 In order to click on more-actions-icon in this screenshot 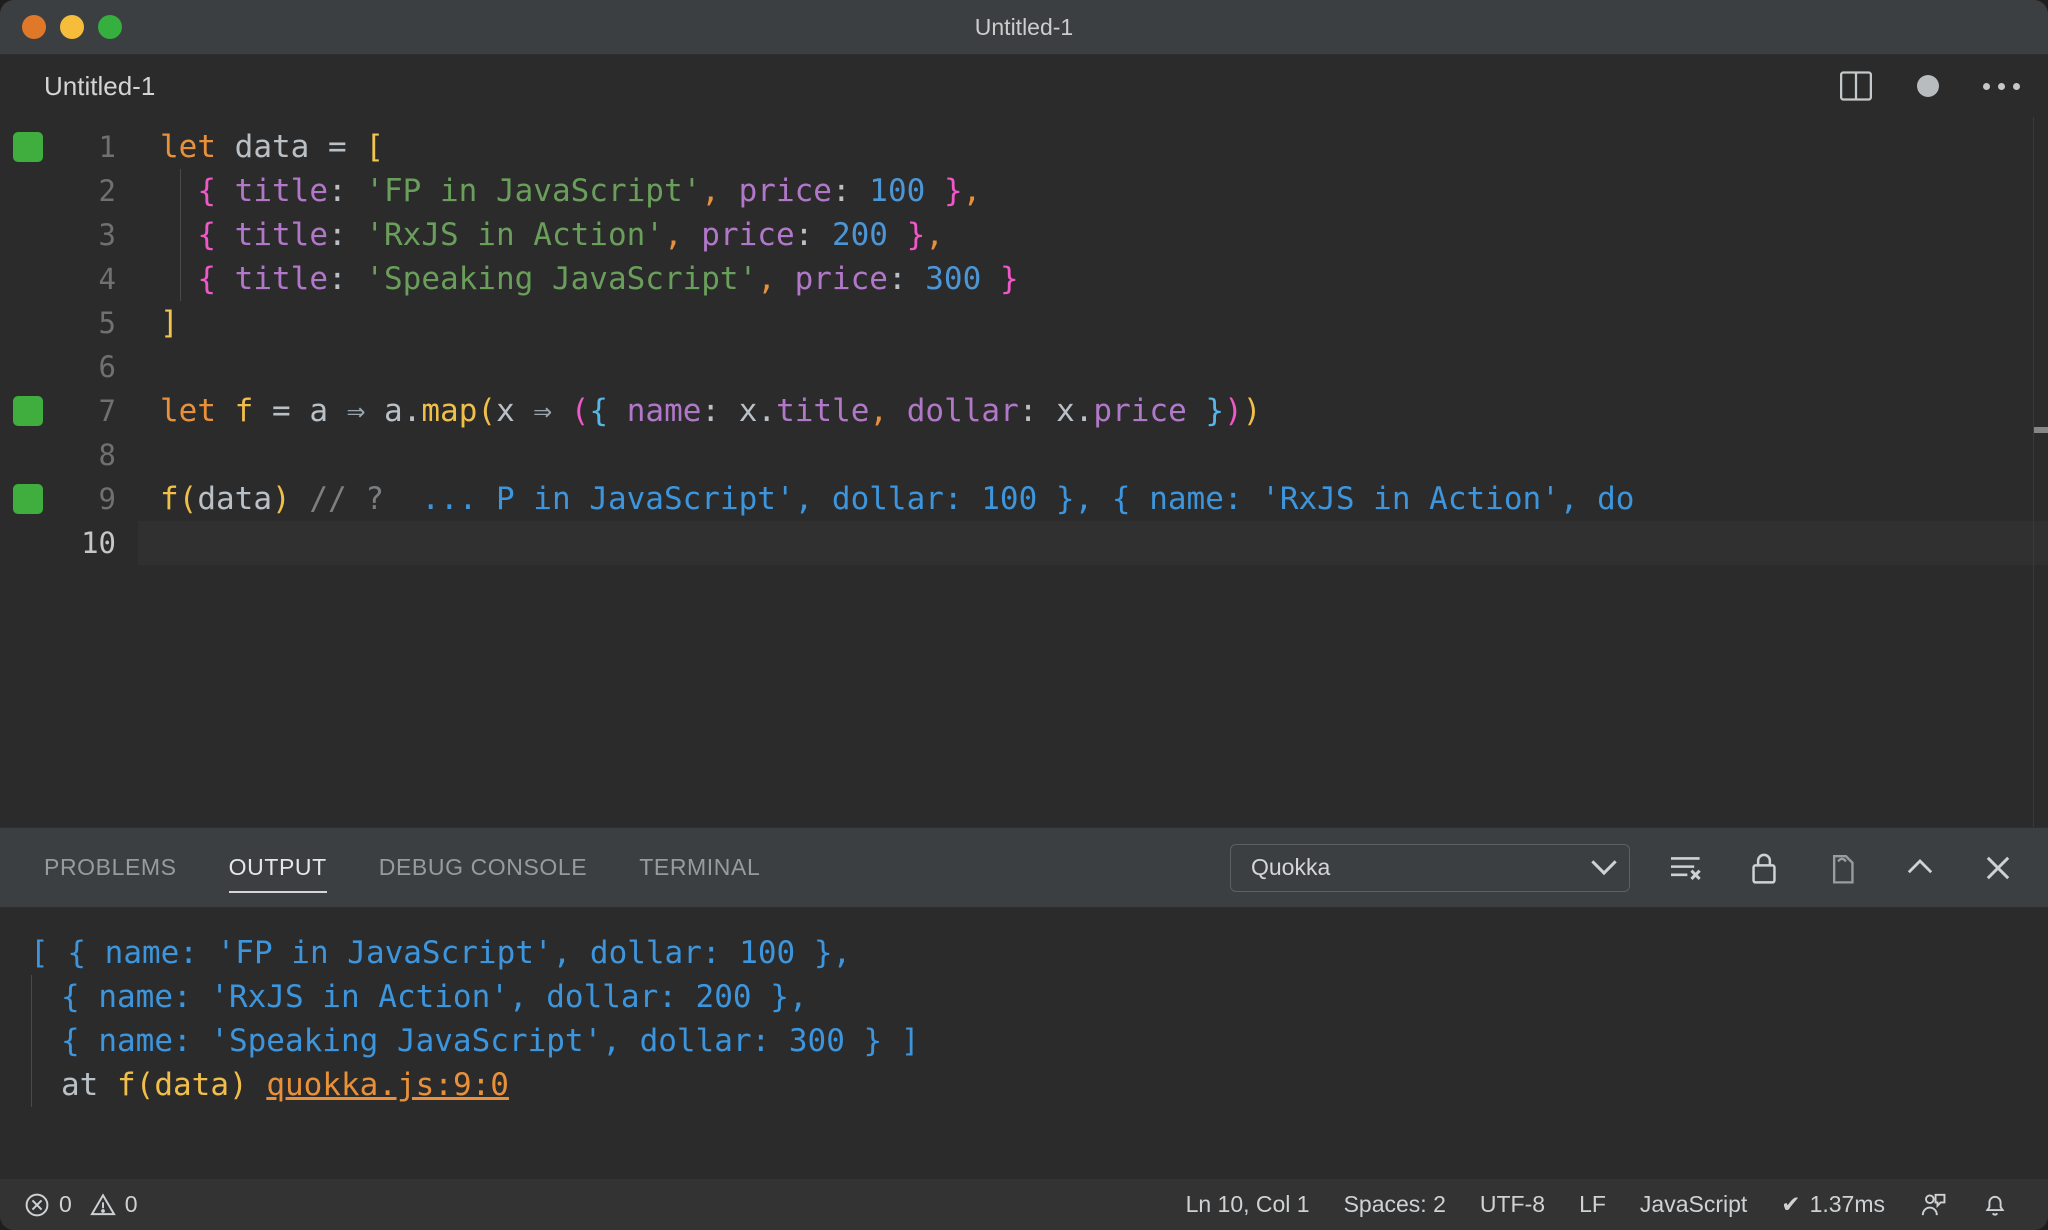, I will do `click(2001, 86)`.